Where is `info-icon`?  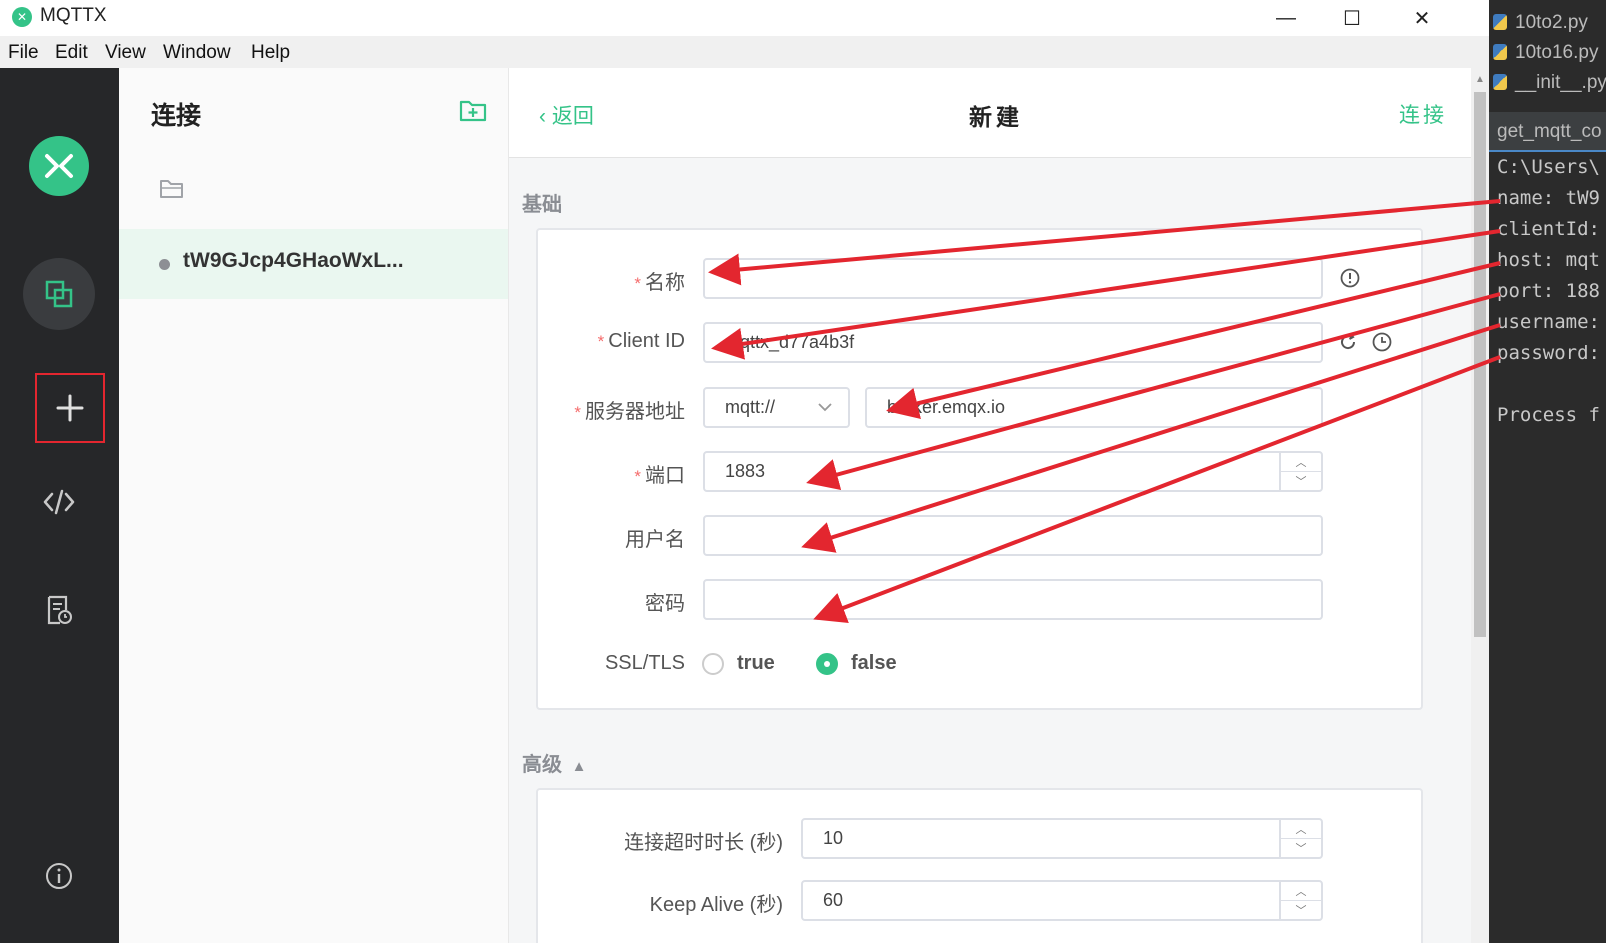 info-icon is located at coordinates (1350, 280).